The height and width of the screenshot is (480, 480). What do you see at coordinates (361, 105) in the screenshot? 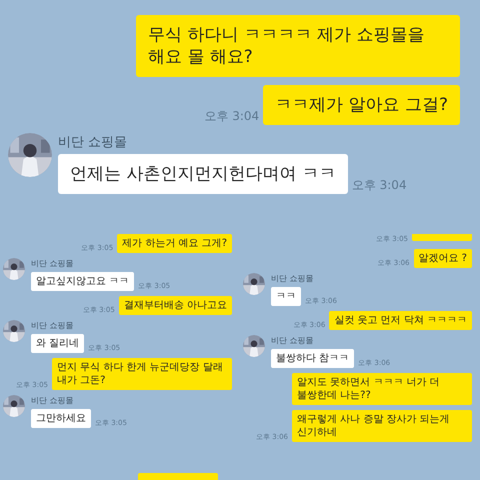
I see `message-bubble: ㅋㅋ제가 알아요 그걸?` at bounding box center [361, 105].